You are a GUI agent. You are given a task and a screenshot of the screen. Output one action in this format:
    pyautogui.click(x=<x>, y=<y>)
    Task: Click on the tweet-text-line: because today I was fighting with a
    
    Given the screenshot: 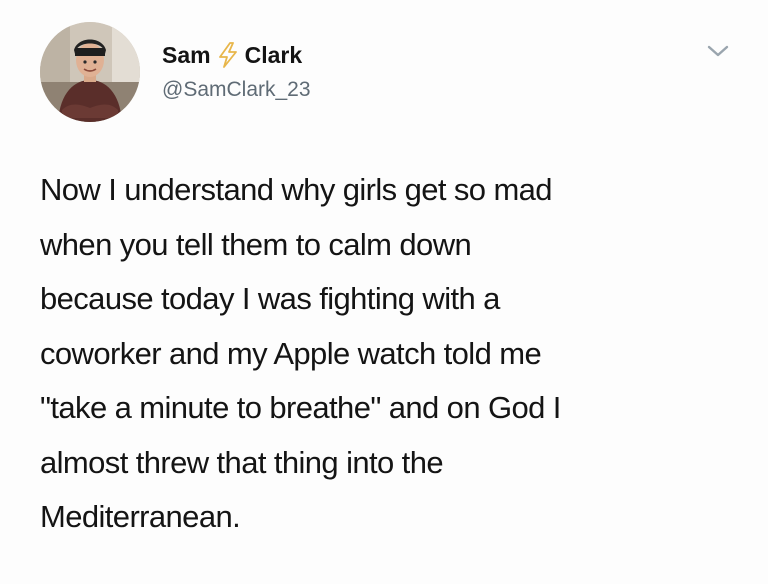 What is the action you would take?
    pyautogui.click(x=270, y=298)
    